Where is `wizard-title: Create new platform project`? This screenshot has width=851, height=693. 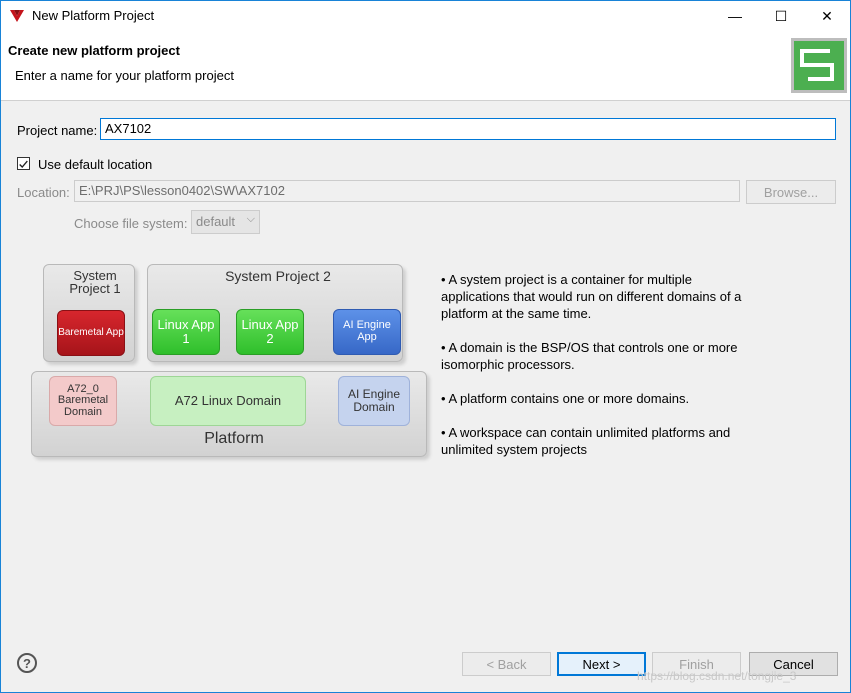 wizard-title: Create new platform project is located at coordinates (94, 50).